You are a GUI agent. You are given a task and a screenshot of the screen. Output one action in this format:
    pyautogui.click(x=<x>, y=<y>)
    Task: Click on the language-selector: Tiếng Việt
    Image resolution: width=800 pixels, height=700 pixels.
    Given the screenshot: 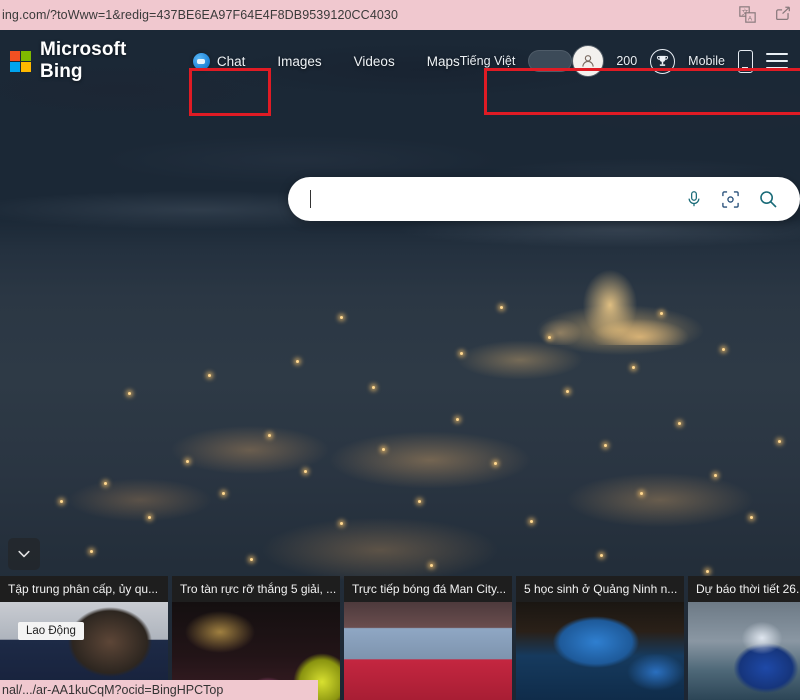 What is the action you would take?
    pyautogui.click(x=488, y=61)
    